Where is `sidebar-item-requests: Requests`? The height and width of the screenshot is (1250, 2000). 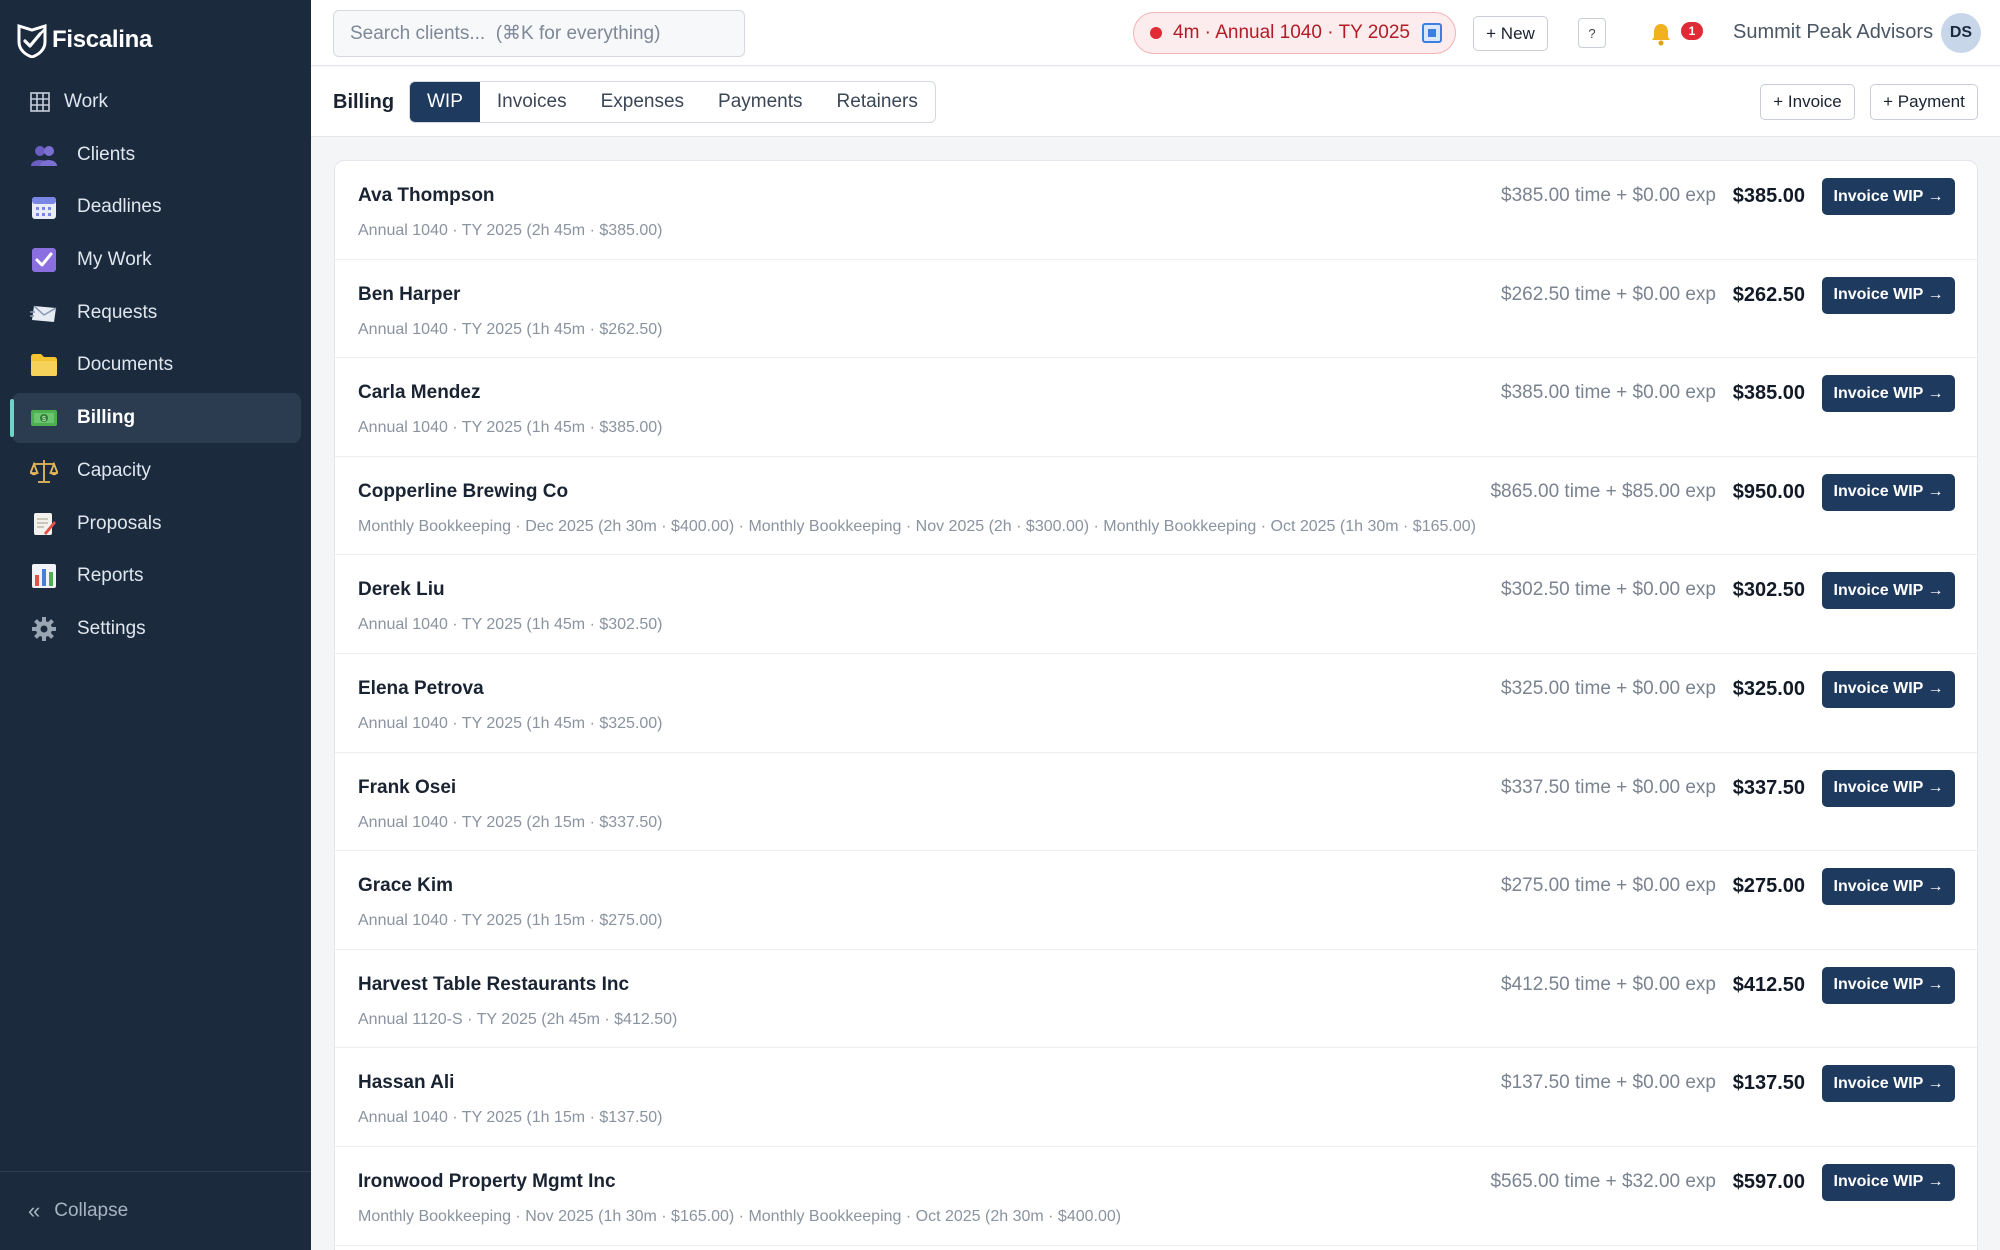
sidebar-item-requests: Requests is located at coordinates (156, 313).